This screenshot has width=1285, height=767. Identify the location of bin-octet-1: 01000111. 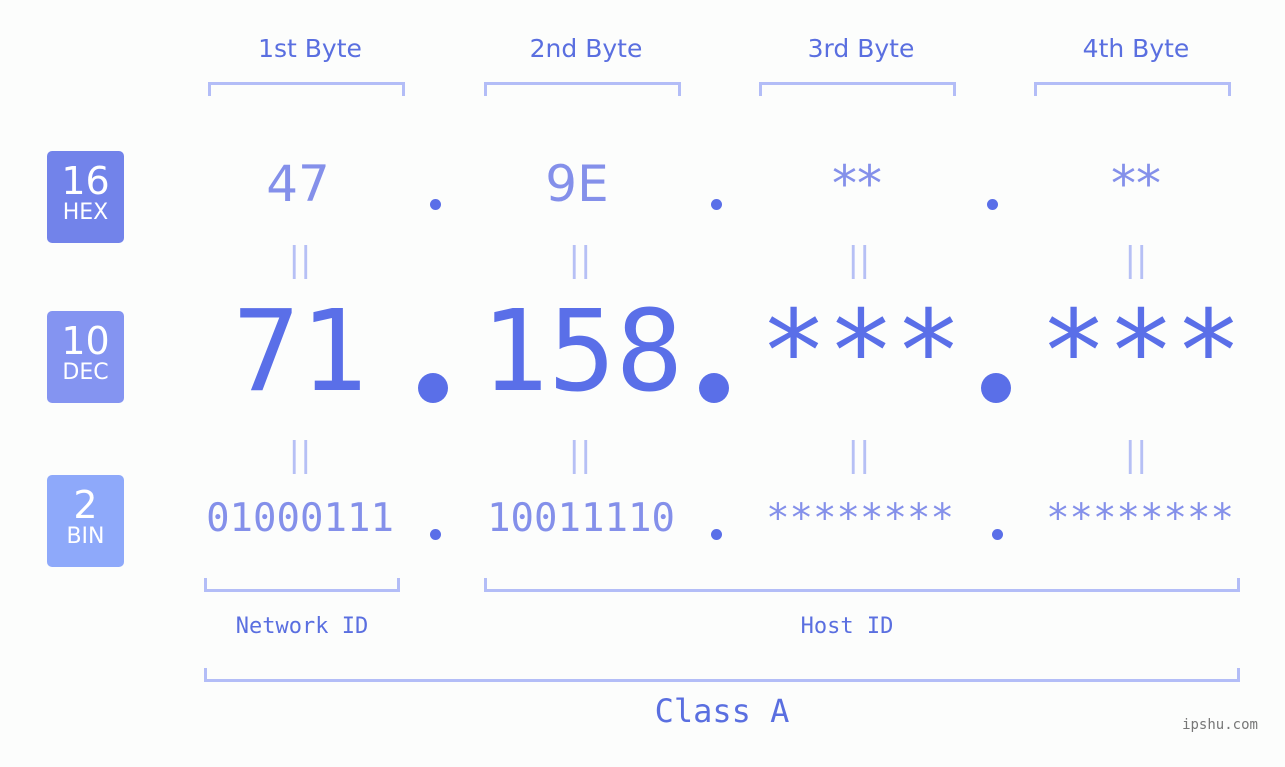
(300, 518).